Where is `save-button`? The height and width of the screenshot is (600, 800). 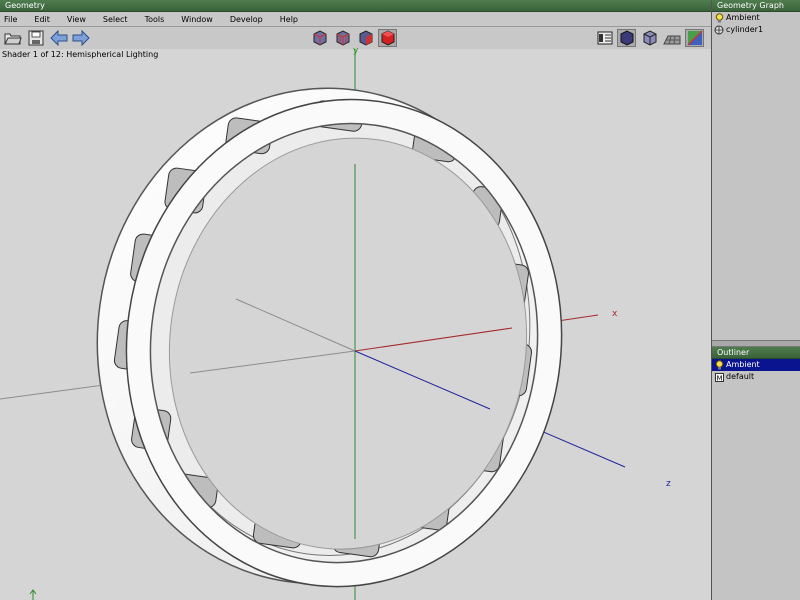 save-button is located at coordinates (35, 38).